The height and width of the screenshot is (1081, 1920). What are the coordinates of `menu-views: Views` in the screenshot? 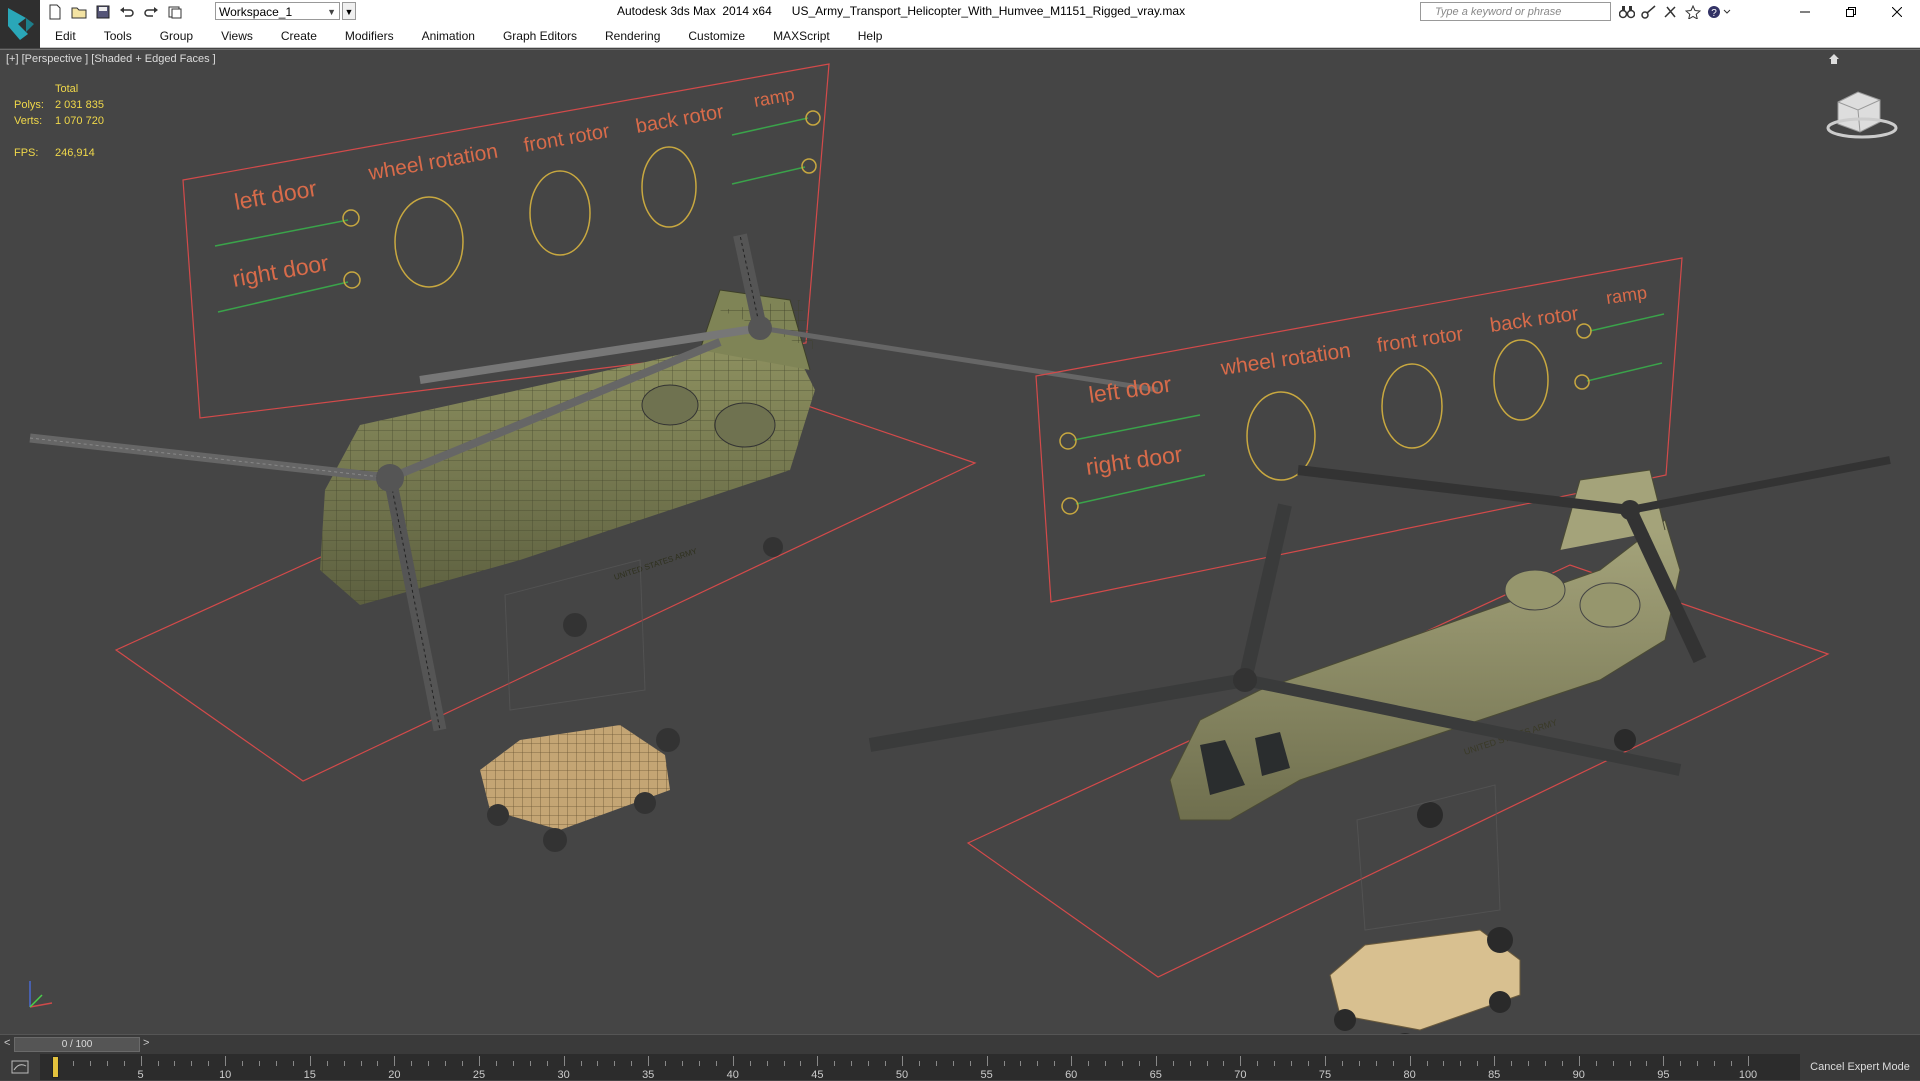 It's located at (237, 36).